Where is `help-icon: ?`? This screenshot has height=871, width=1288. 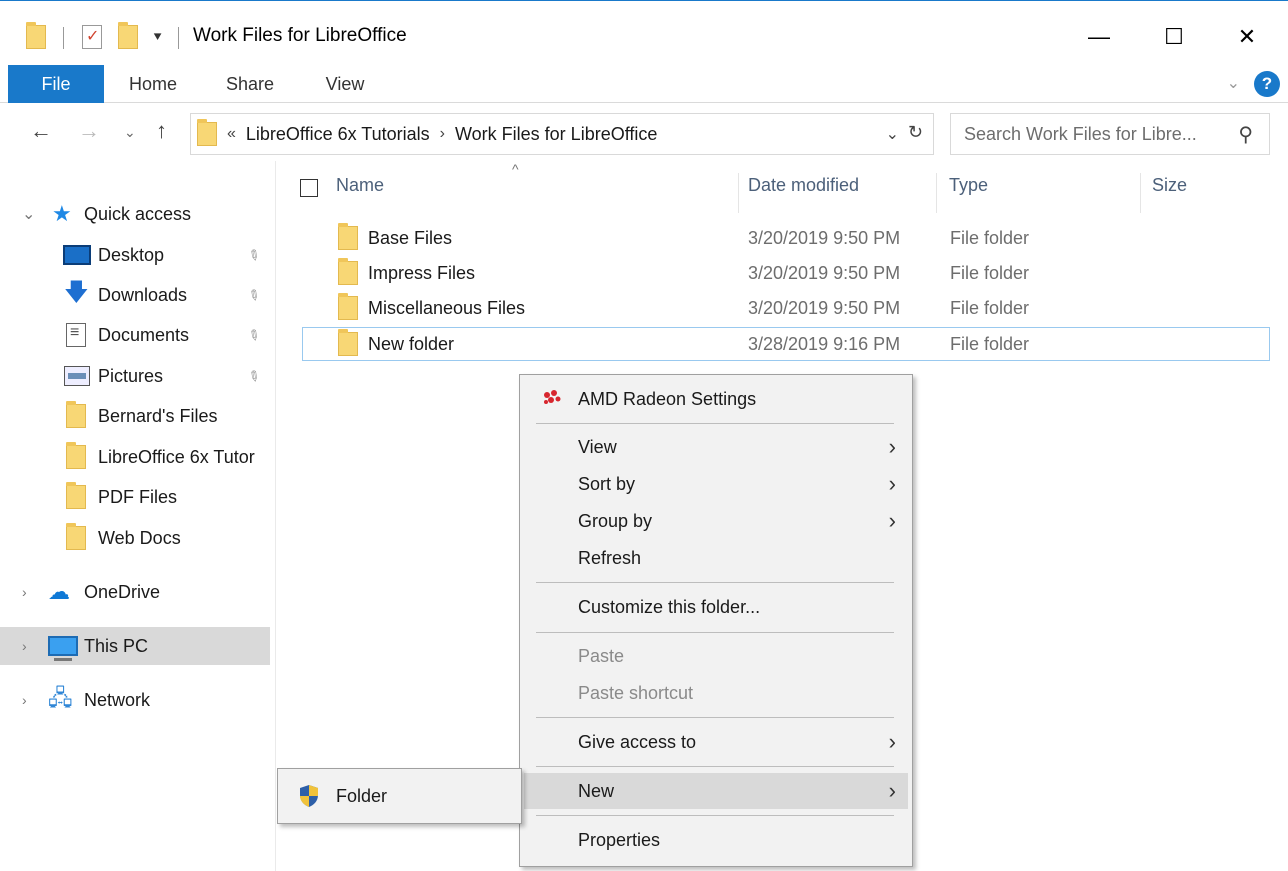 help-icon: ? is located at coordinates (1267, 84).